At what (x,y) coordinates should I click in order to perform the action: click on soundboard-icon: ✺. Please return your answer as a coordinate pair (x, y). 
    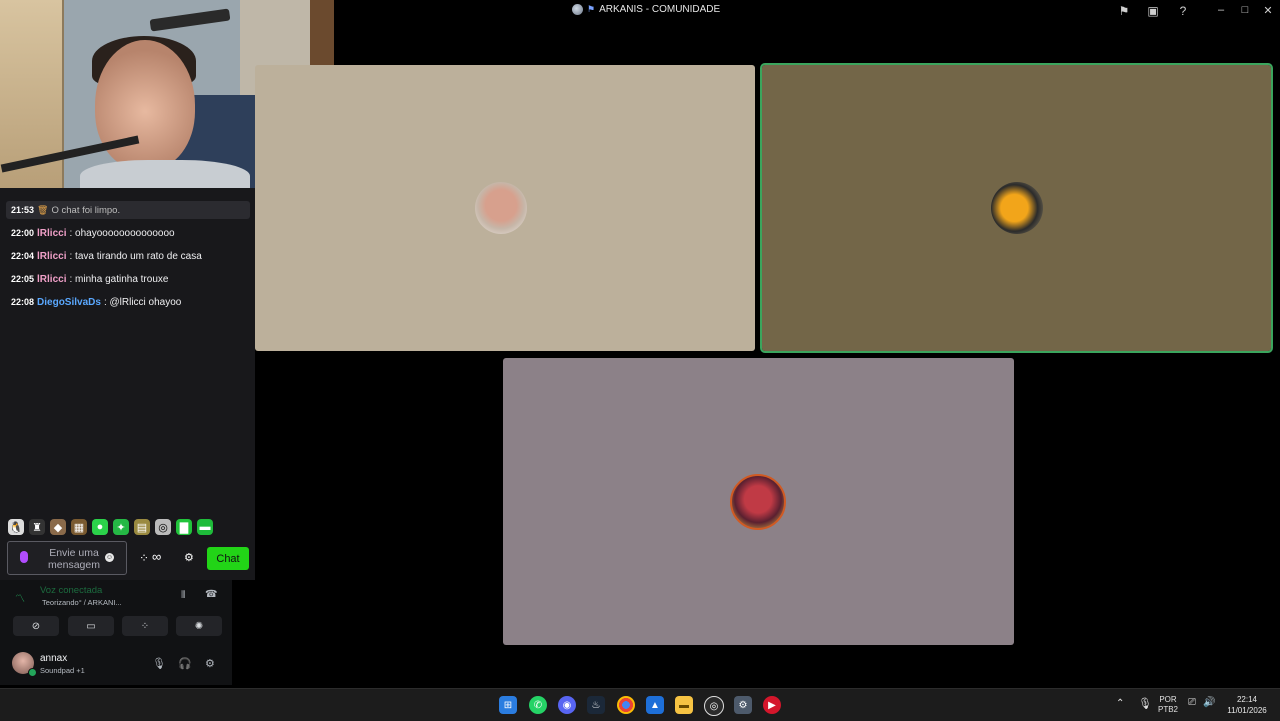
    Looking at the image, I should click on (199, 626).